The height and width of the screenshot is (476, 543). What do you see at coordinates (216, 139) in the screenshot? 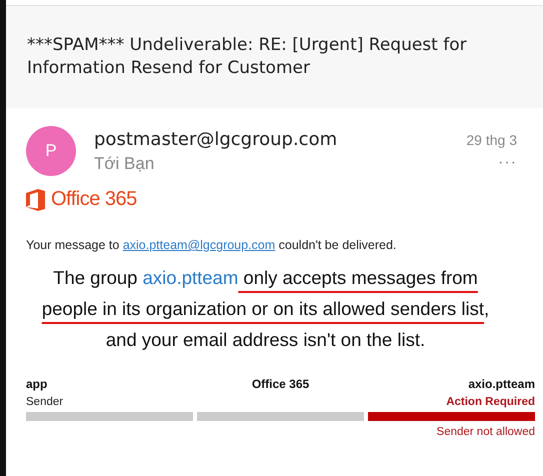
I see `sender-address: postmaster@lgcgroup.com` at bounding box center [216, 139].